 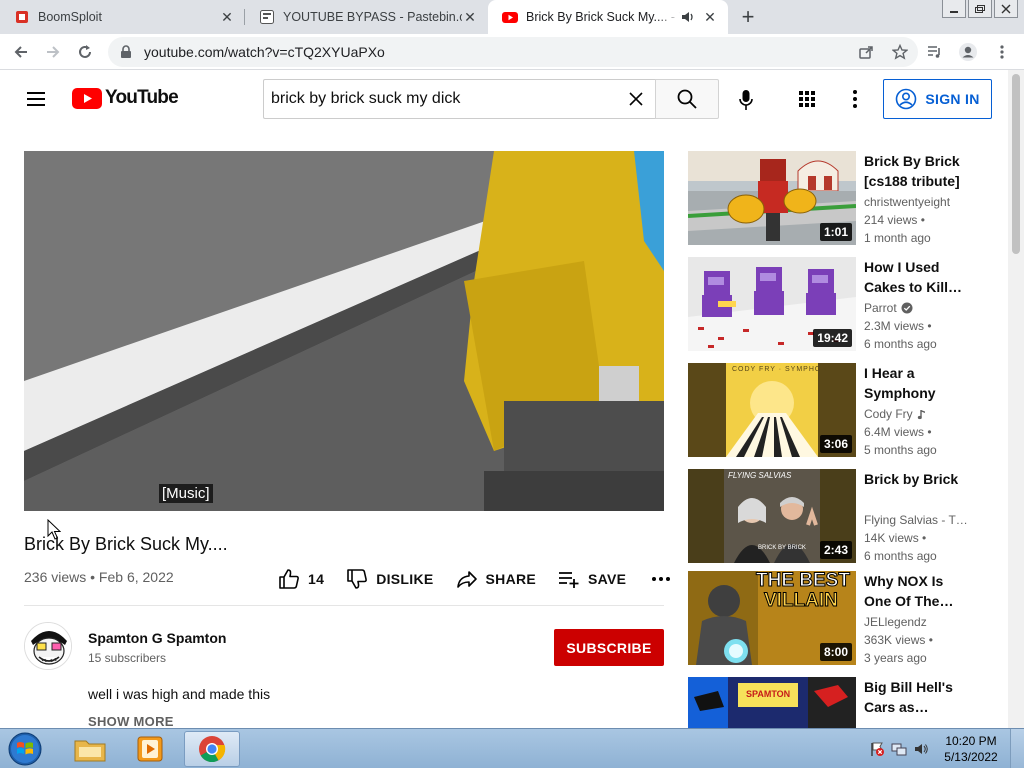 I want to click on video-duration: 3:06, so click(x=835, y=444).